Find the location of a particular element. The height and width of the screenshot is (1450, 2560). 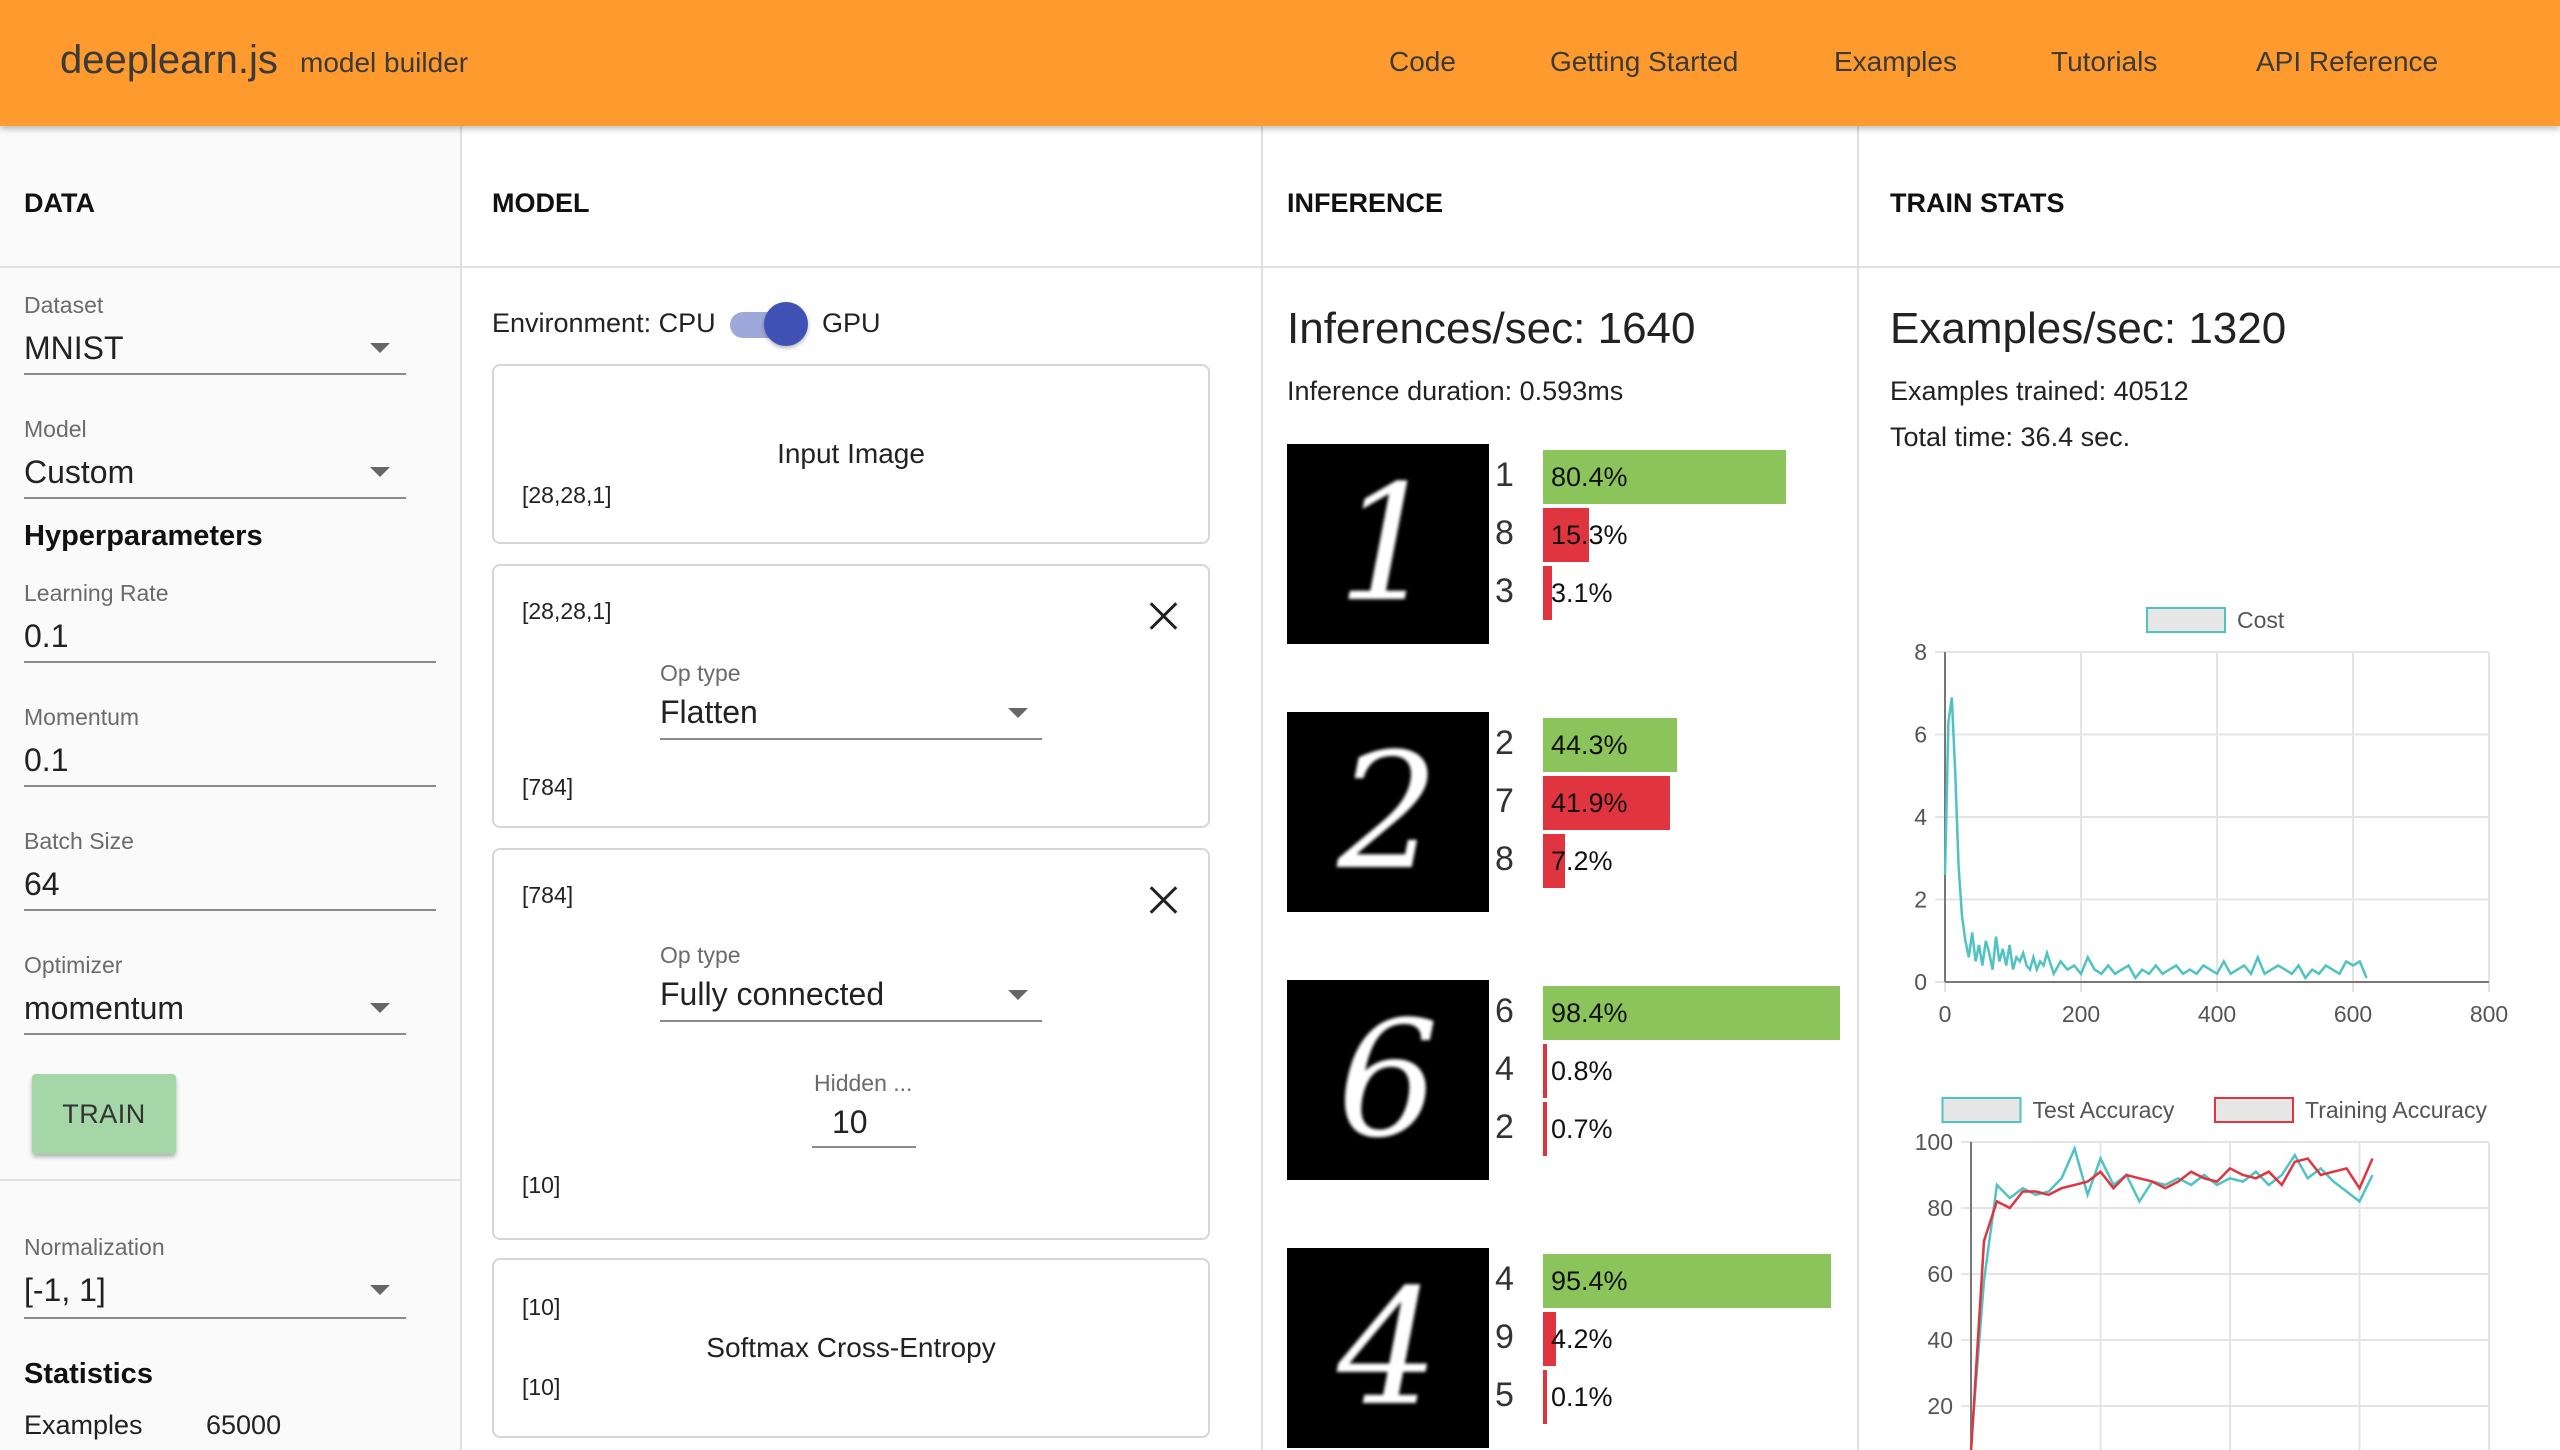

digit-image: 1 is located at coordinates (1388, 544).